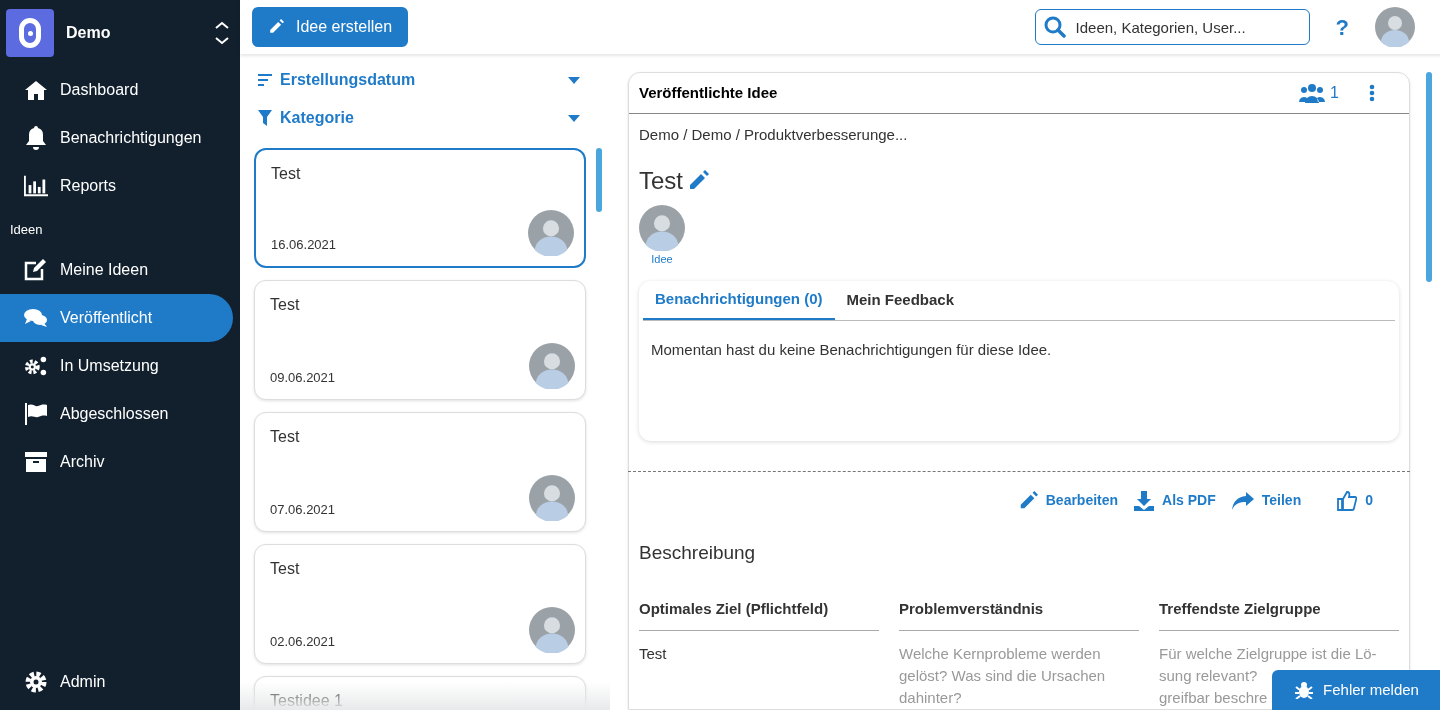  What do you see at coordinates (1334, 93) in the screenshot?
I see `member-count: 1` at bounding box center [1334, 93].